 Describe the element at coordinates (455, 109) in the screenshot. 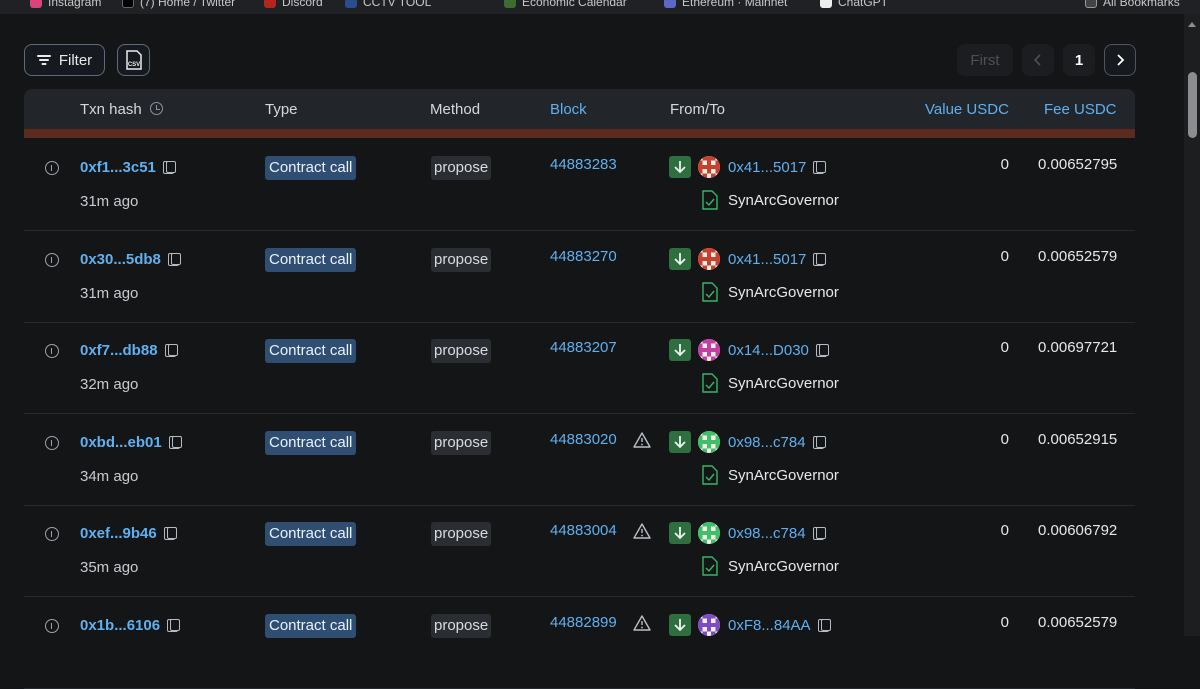

I see `col-method: Method` at that location.